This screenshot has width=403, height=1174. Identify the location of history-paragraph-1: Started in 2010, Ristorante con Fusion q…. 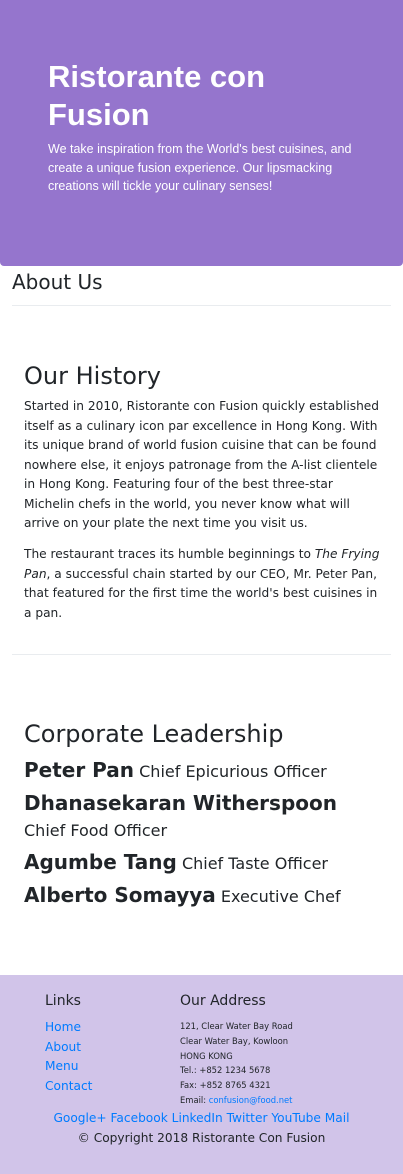
(202, 464).